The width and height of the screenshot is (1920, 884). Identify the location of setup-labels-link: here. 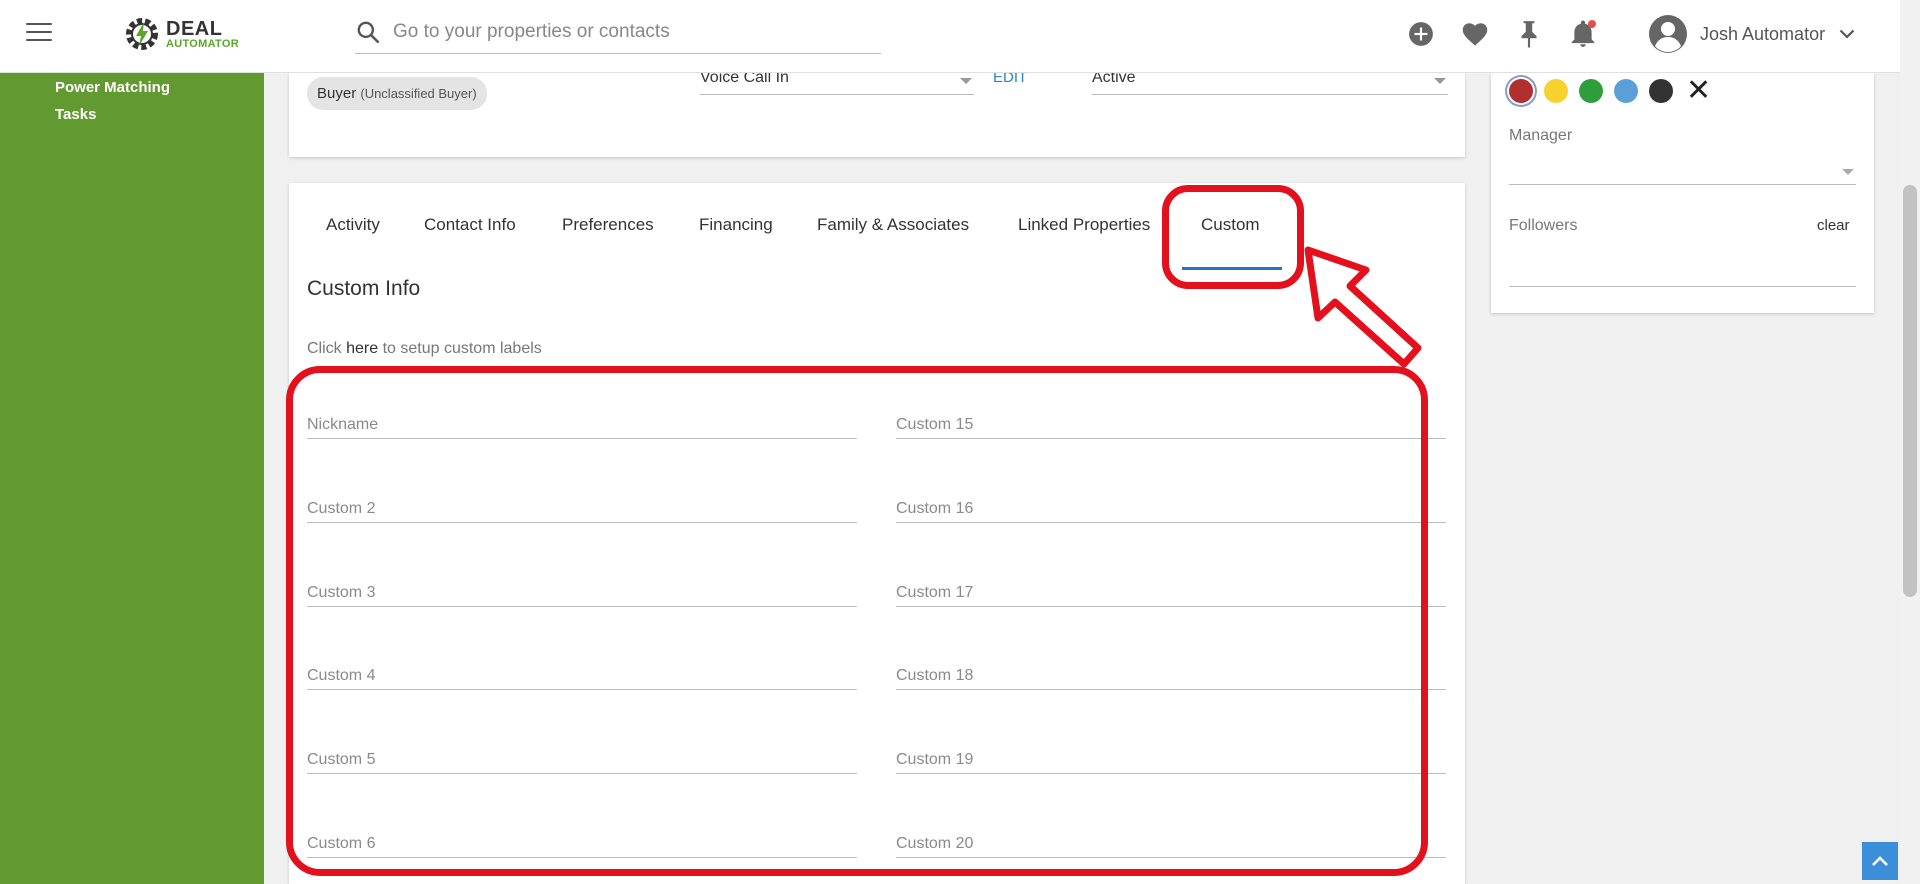
(362, 348).